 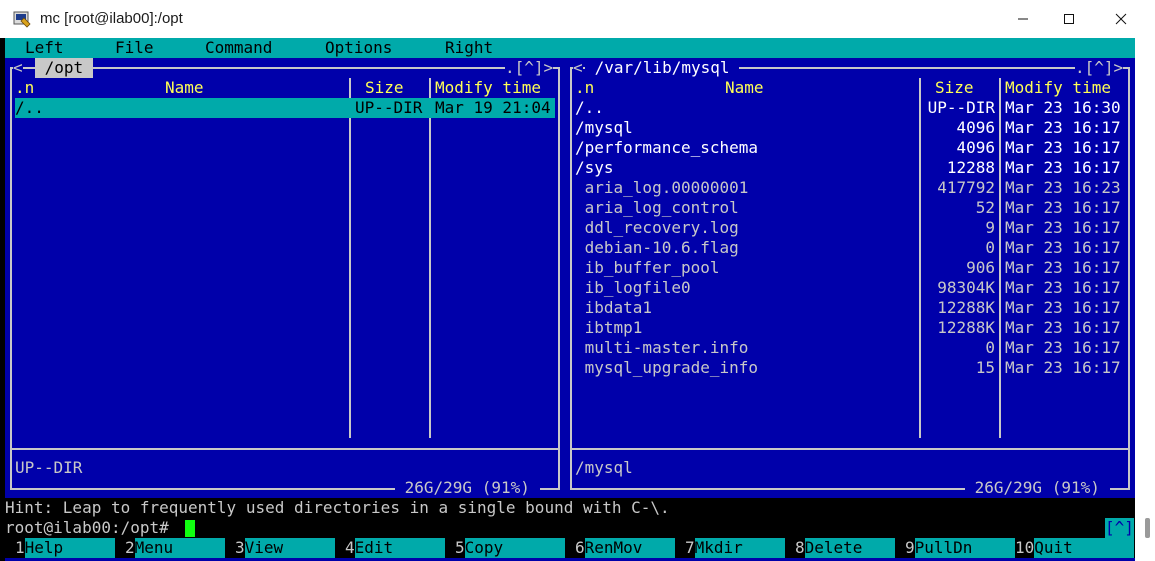 What do you see at coordinates (1023, 19) in the screenshot?
I see `minimize-button` at bounding box center [1023, 19].